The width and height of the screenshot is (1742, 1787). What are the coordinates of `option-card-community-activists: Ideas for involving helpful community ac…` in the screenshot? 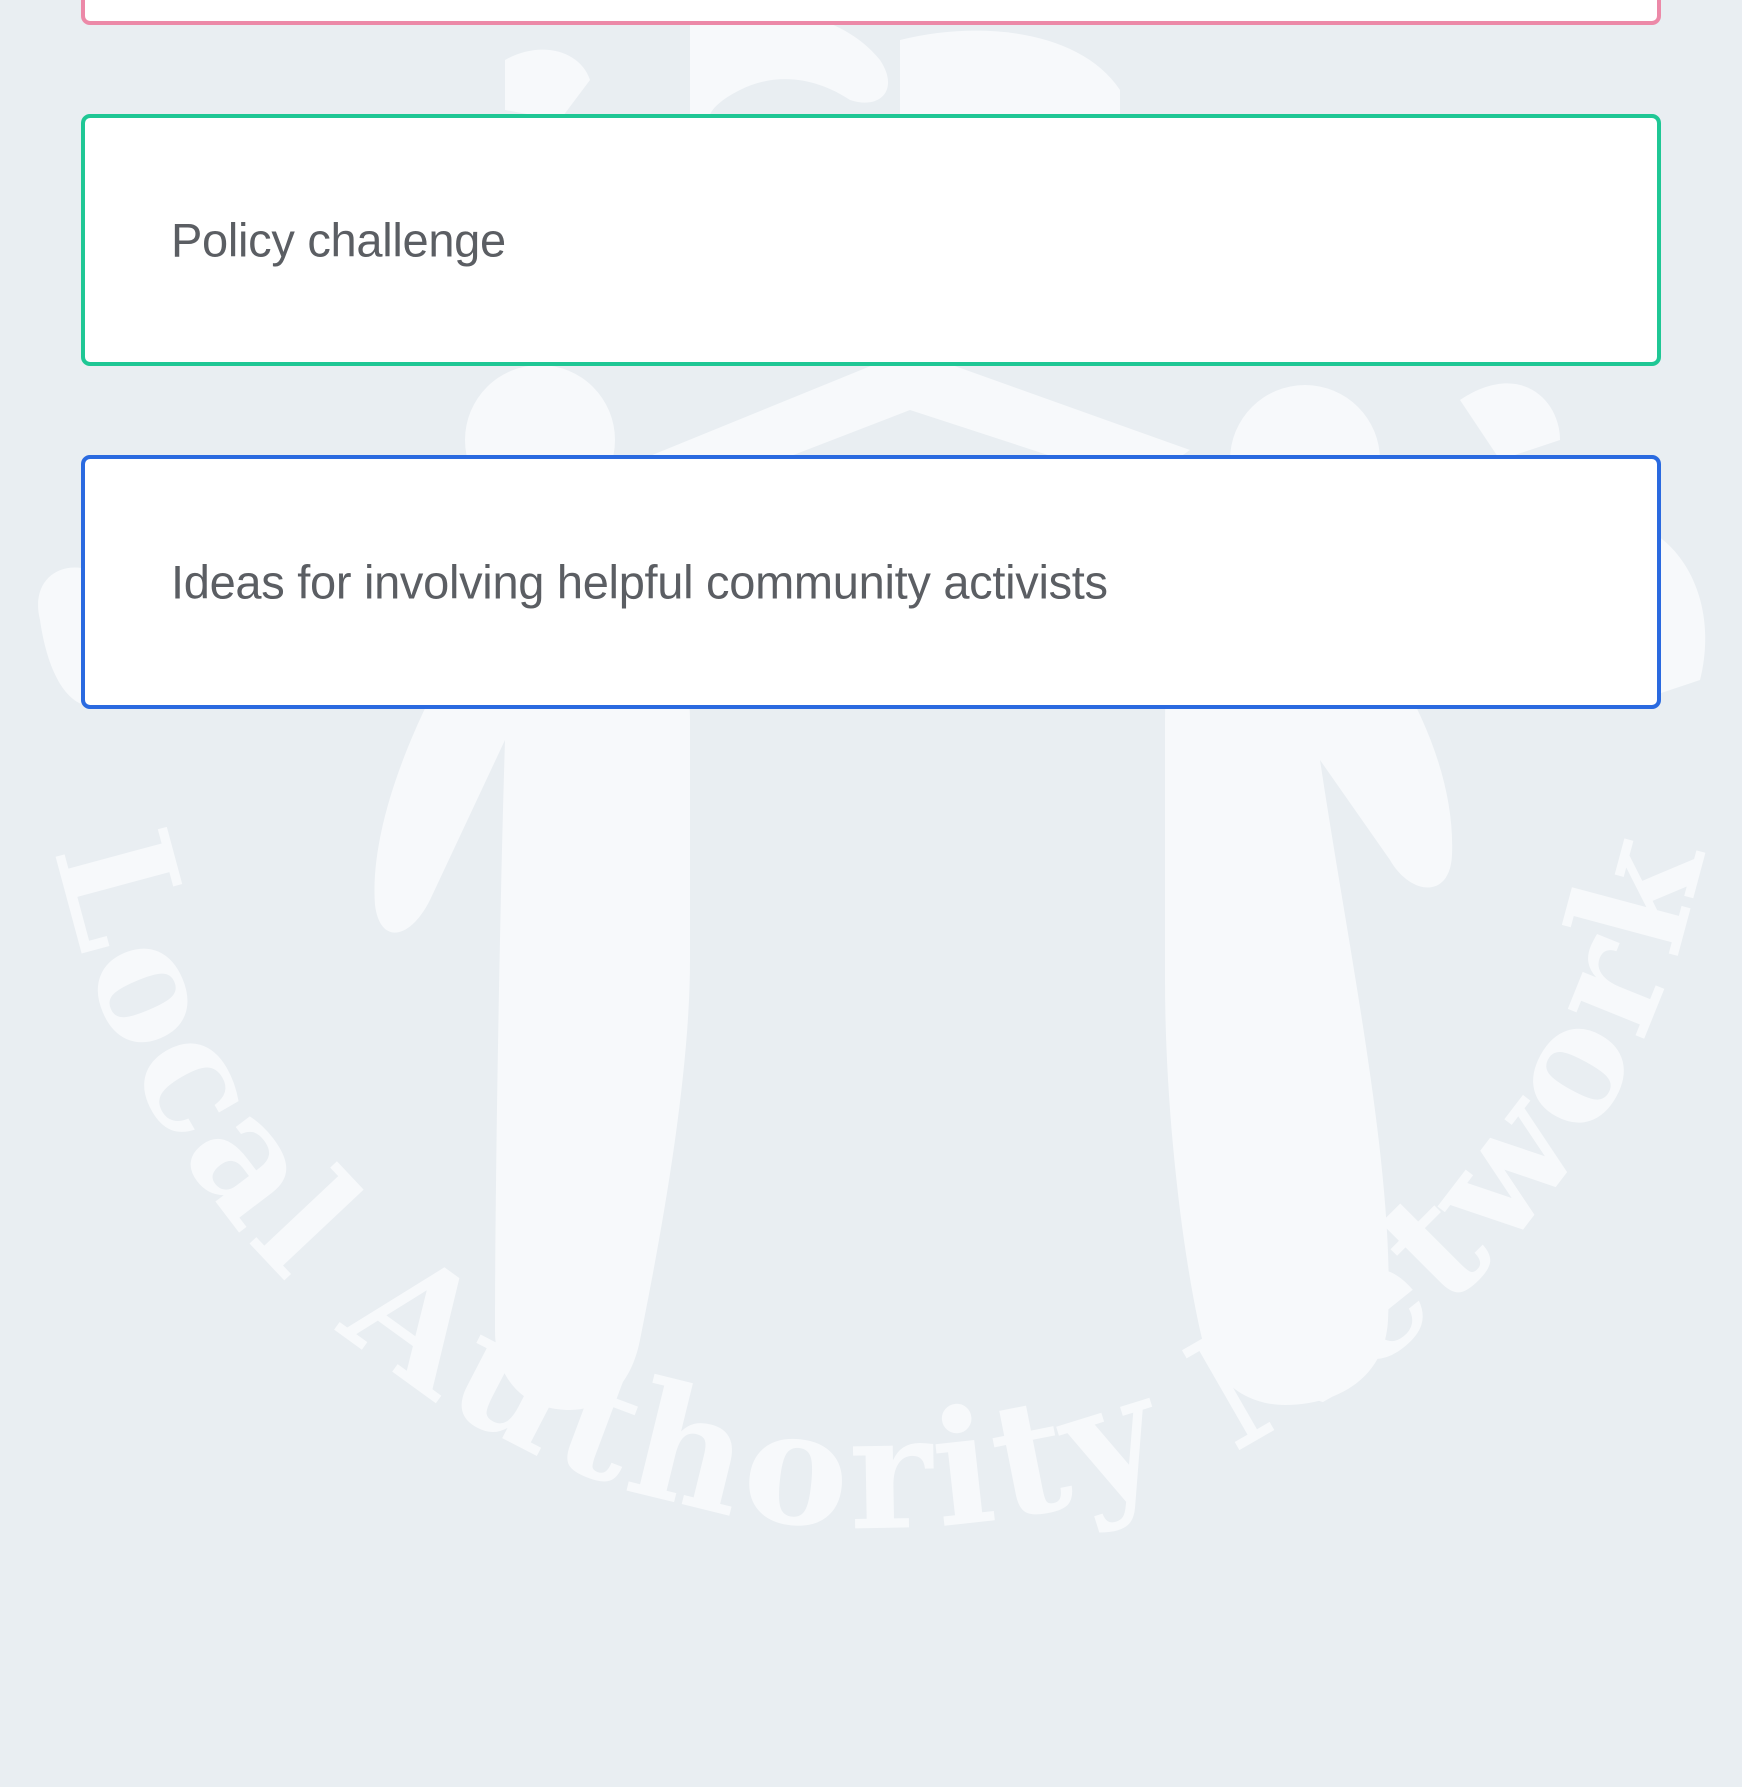 It's located at (871, 582).